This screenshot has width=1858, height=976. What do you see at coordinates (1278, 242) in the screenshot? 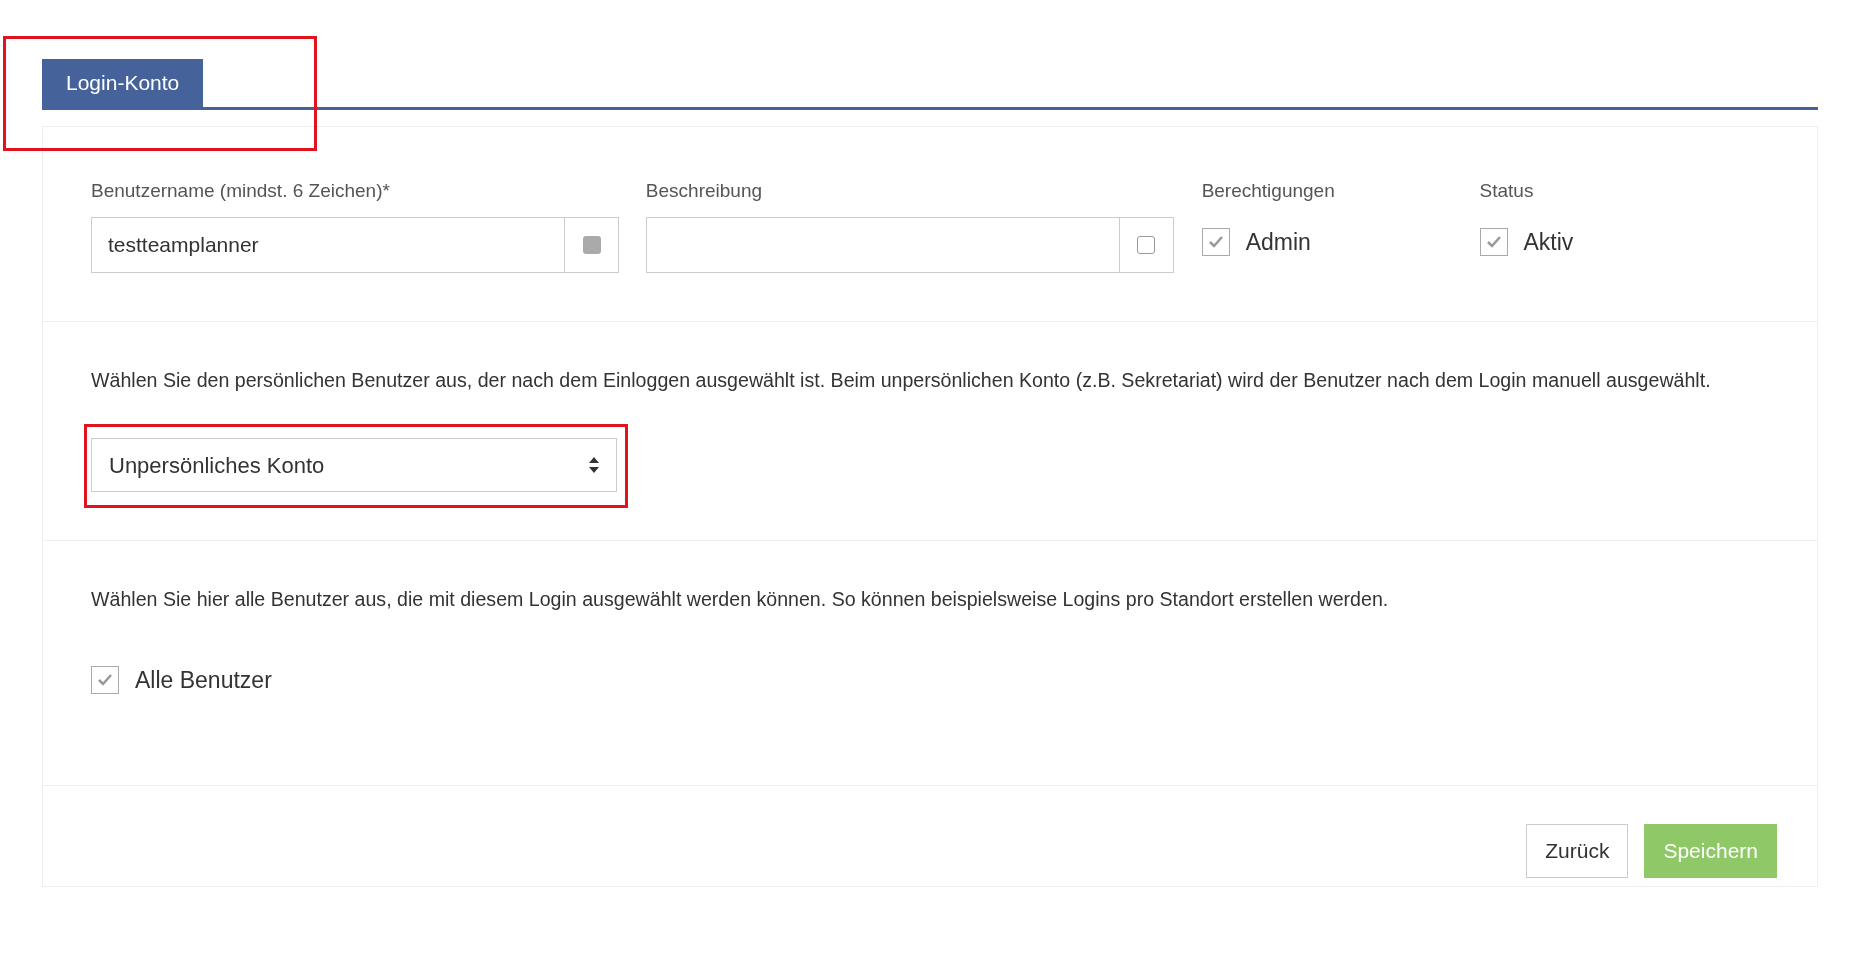
I see `checkbox-label: Admin` at bounding box center [1278, 242].